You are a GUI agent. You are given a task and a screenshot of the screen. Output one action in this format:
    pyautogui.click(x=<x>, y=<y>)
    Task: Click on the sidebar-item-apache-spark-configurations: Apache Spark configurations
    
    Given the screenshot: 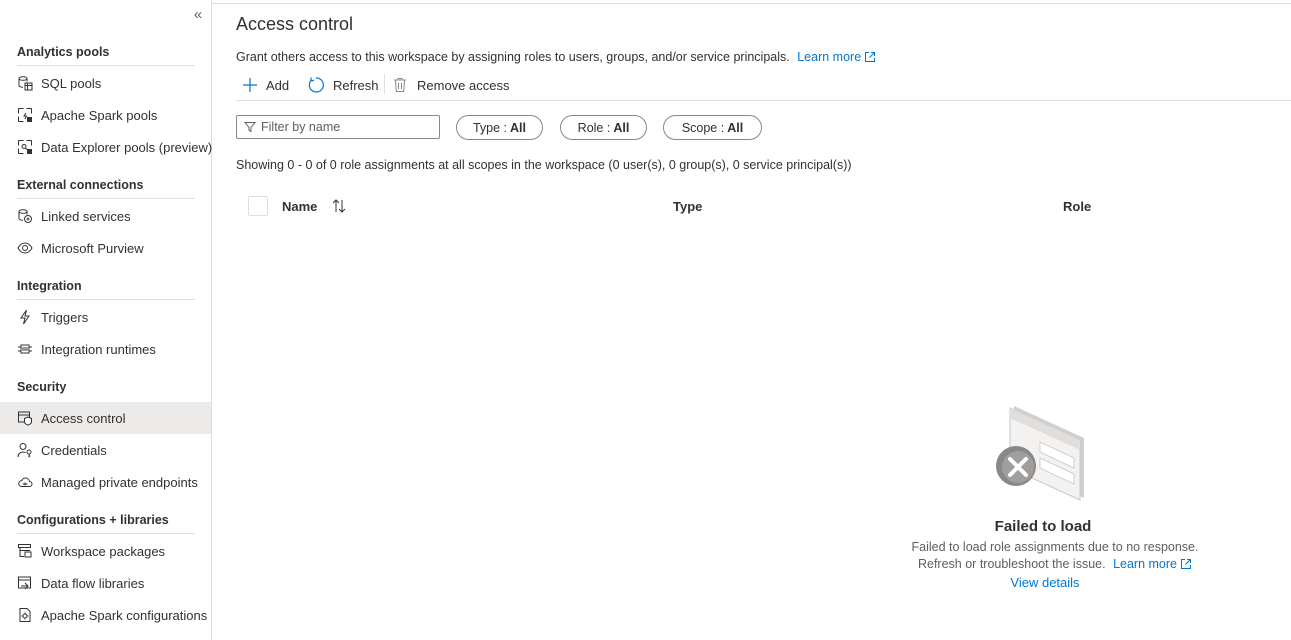 What is the action you would take?
    pyautogui.click(x=105, y=615)
    